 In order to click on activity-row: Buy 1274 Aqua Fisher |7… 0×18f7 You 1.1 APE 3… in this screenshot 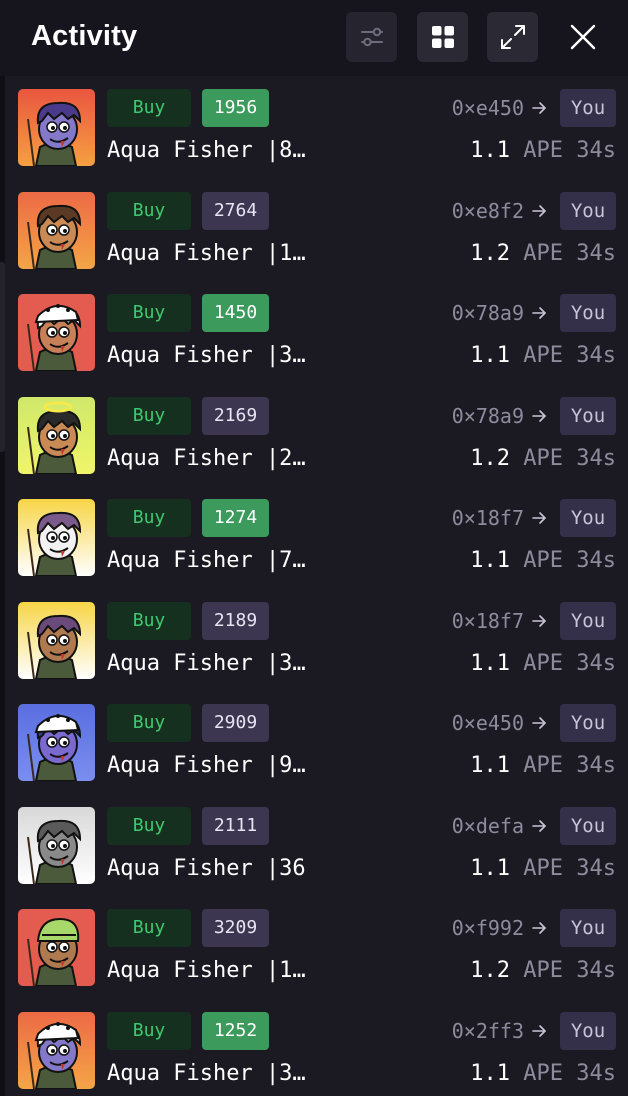, I will do `click(316, 537)`.